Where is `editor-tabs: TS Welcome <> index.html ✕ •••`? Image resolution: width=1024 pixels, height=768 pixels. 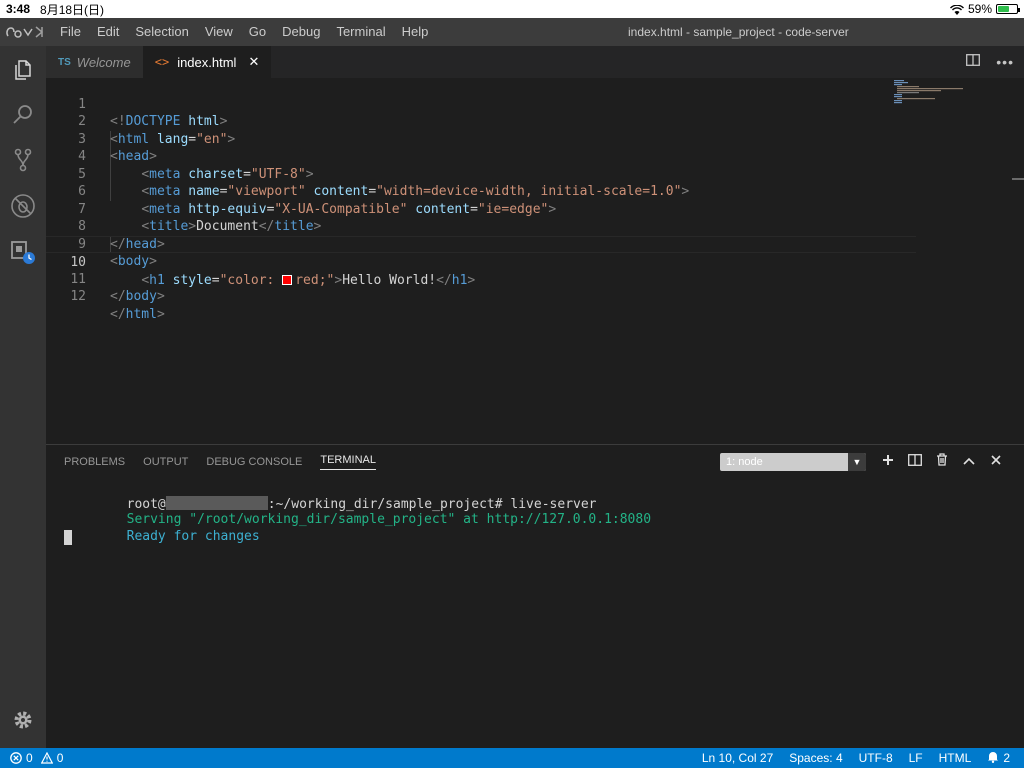
editor-tabs: TS Welcome <> index.html ✕ ••• is located at coordinates (535, 62).